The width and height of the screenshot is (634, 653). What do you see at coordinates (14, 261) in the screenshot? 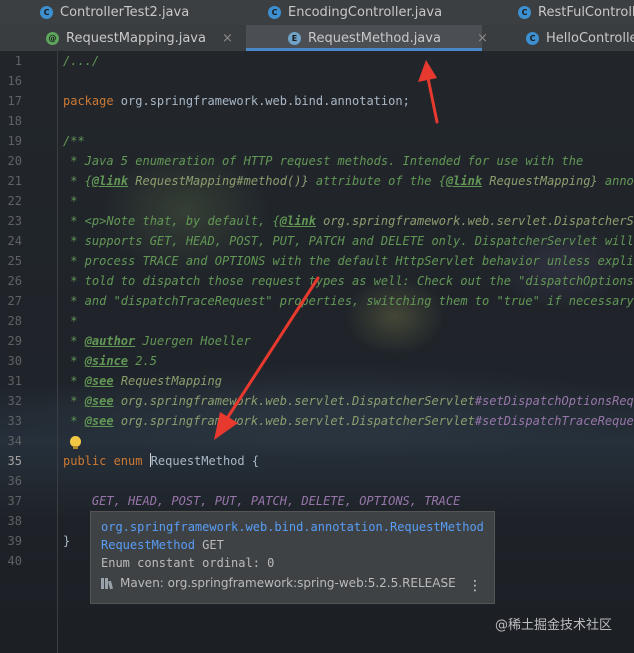
I see `line-number: 25` at bounding box center [14, 261].